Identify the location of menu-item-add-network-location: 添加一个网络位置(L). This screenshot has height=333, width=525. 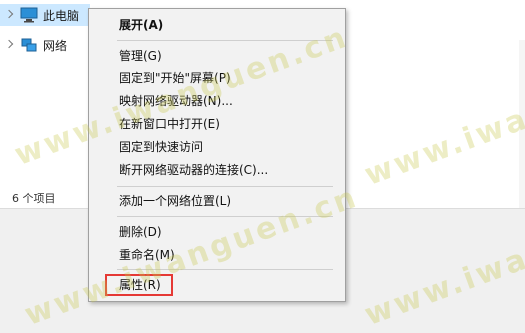
(175, 201).